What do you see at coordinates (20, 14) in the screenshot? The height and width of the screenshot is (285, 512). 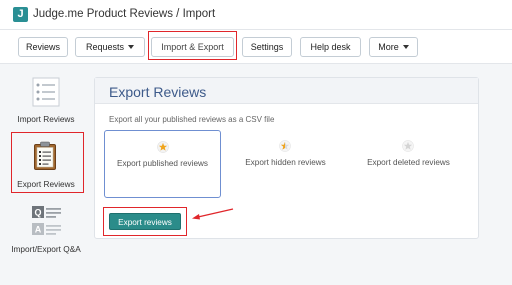 I see `judgeme-logo-icon: J` at bounding box center [20, 14].